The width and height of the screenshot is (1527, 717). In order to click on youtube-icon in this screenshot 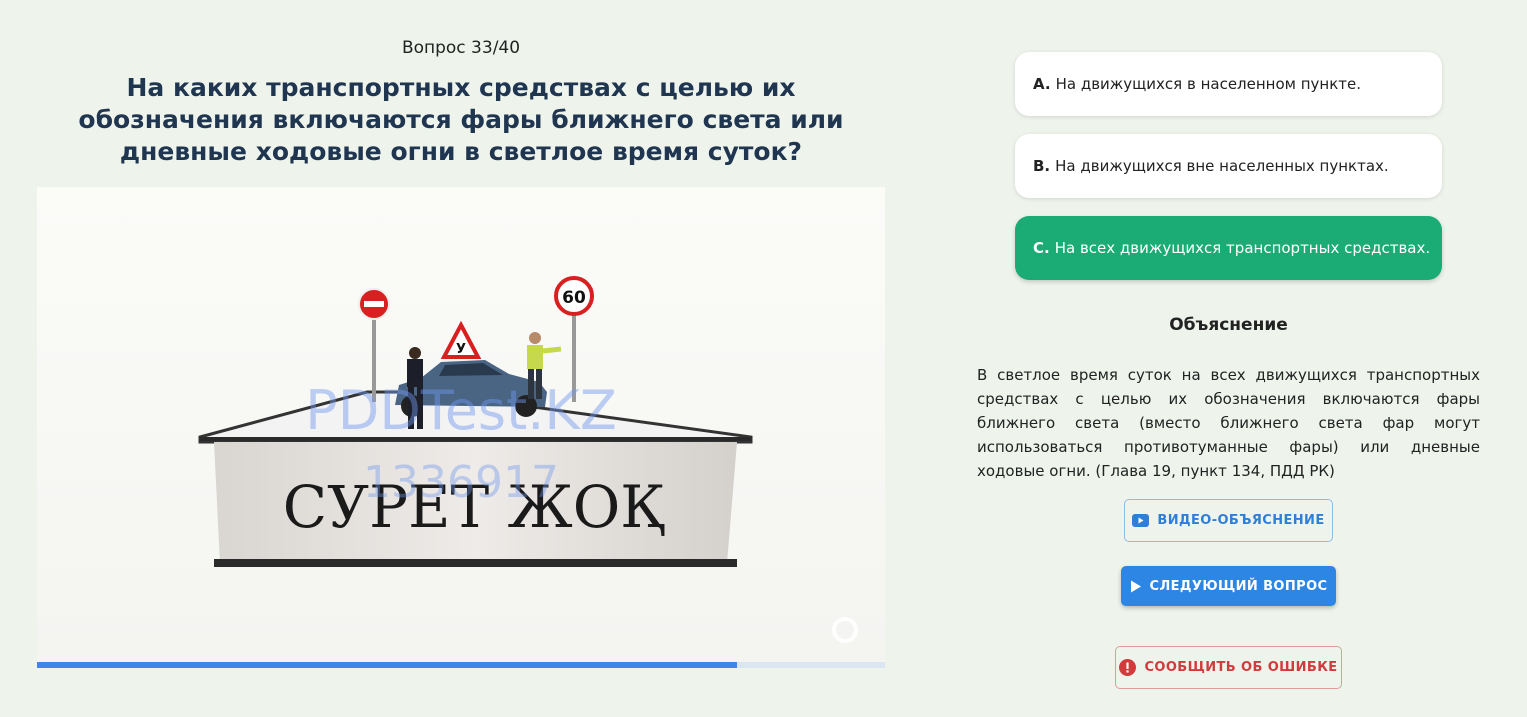, I will do `click(1141, 520)`.